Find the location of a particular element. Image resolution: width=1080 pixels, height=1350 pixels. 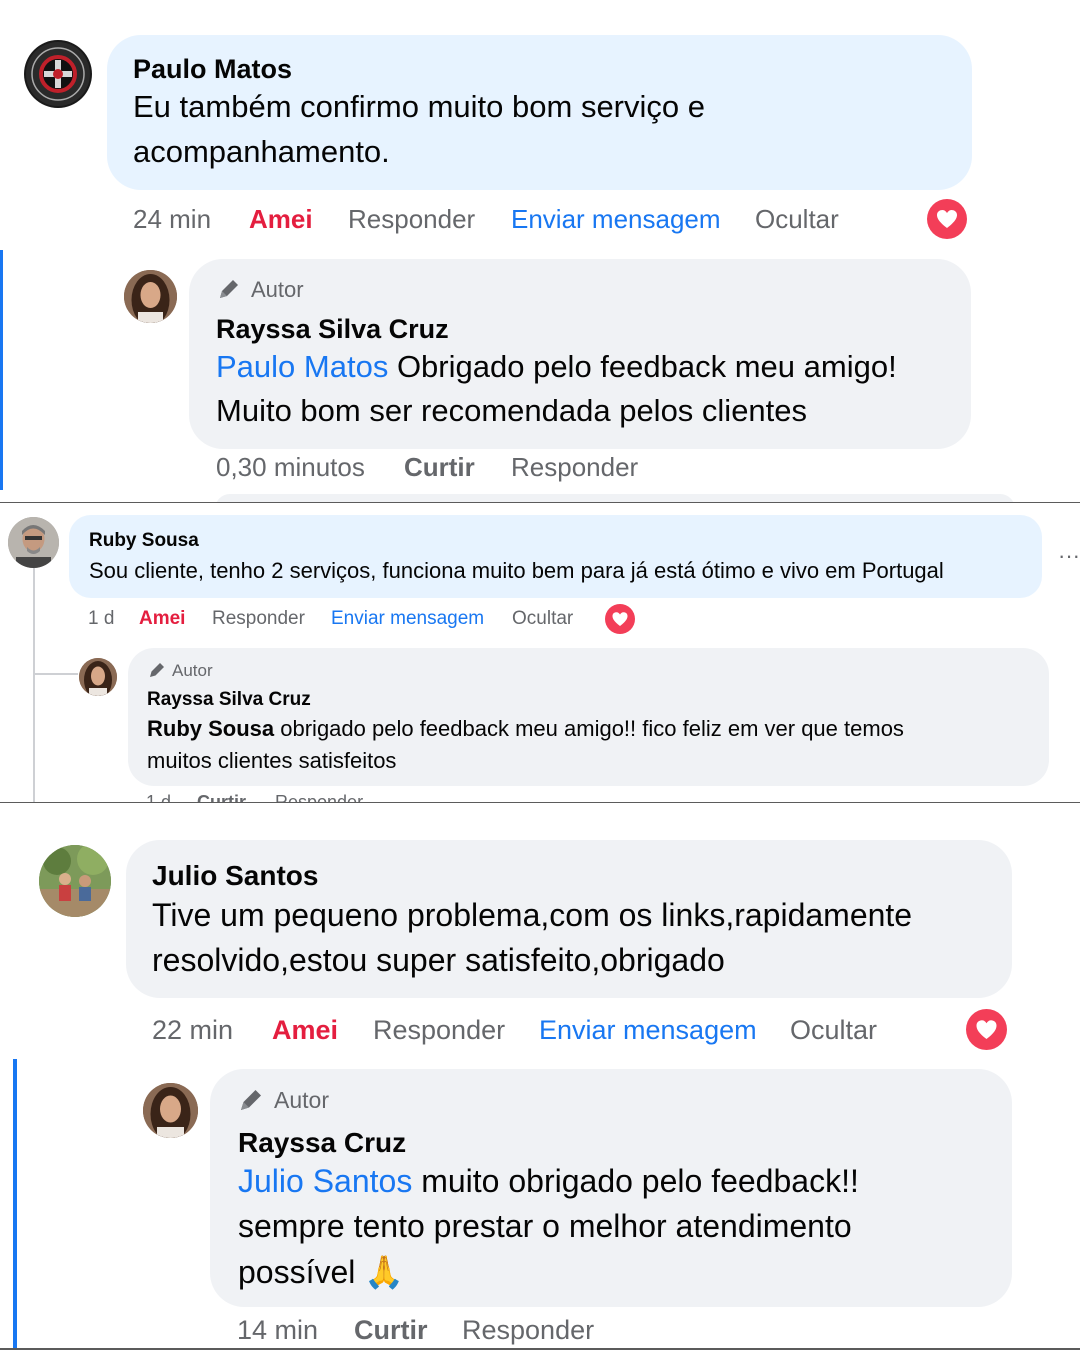

thread-line is located at coordinates (34, 685).